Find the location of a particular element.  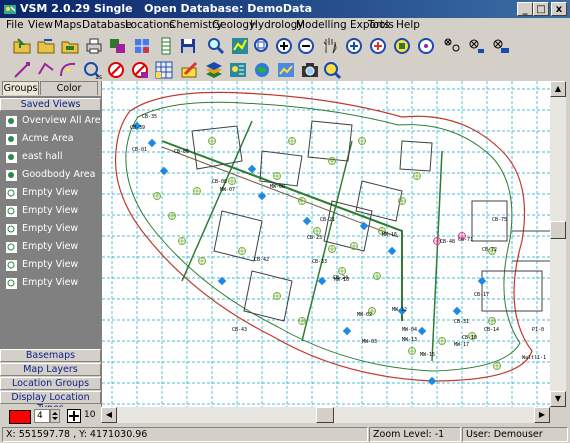

view-item: Goodbody Area is located at coordinates (52, 175).